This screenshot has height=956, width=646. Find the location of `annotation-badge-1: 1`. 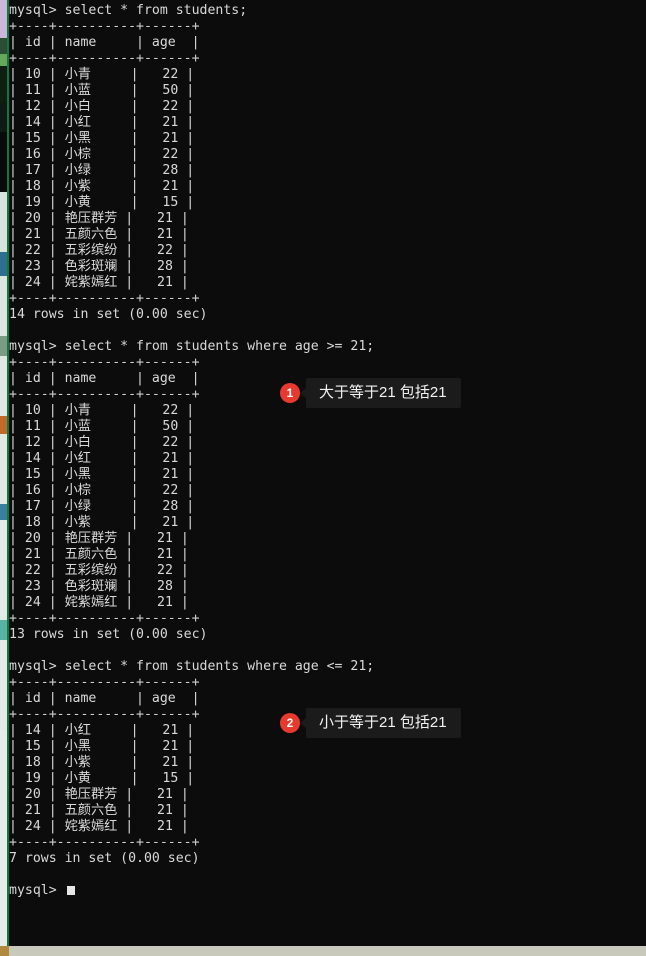

annotation-badge-1: 1 is located at coordinates (290, 393).